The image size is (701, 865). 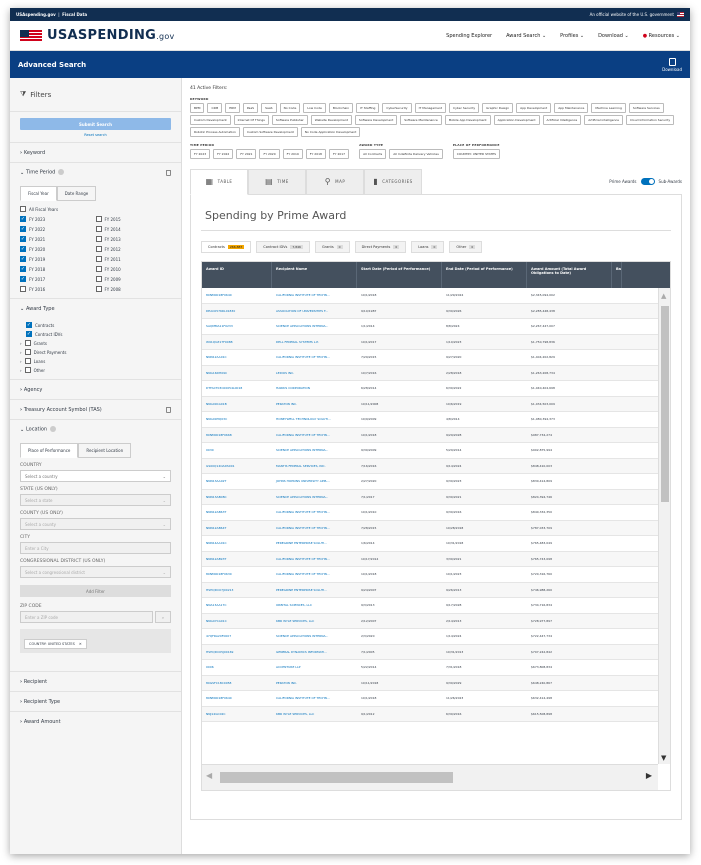 I want to click on filter-pill: No Code, so click(x=290, y=108).